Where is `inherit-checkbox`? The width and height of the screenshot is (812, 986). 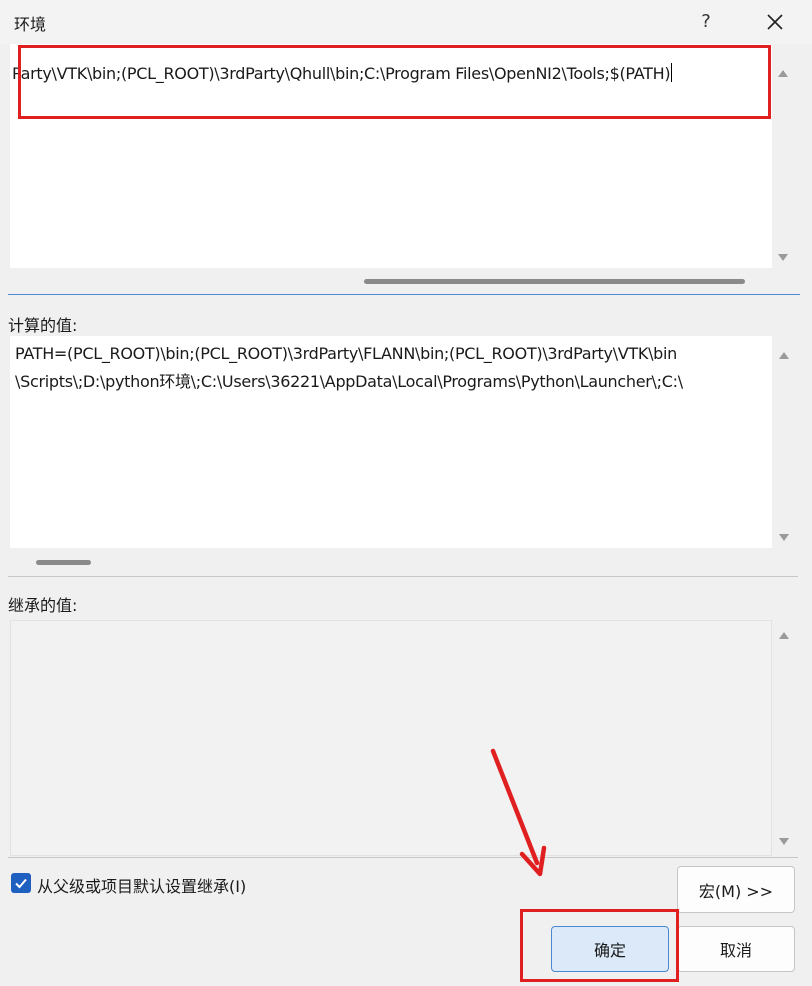 inherit-checkbox is located at coordinates (21, 883).